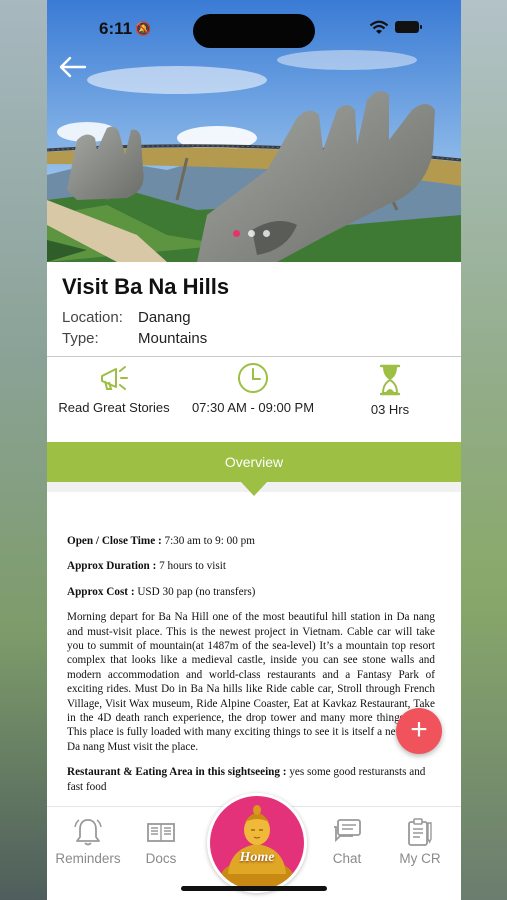 The width and height of the screenshot is (507, 900). Describe the element at coordinates (420, 832) in the screenshot. I see `clipboard-icon` at that location.